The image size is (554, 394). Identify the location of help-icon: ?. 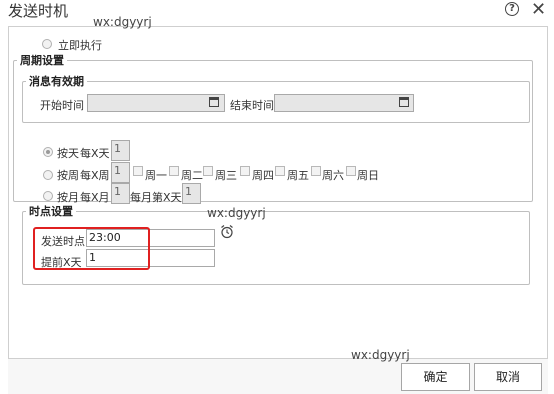
(512, 9).